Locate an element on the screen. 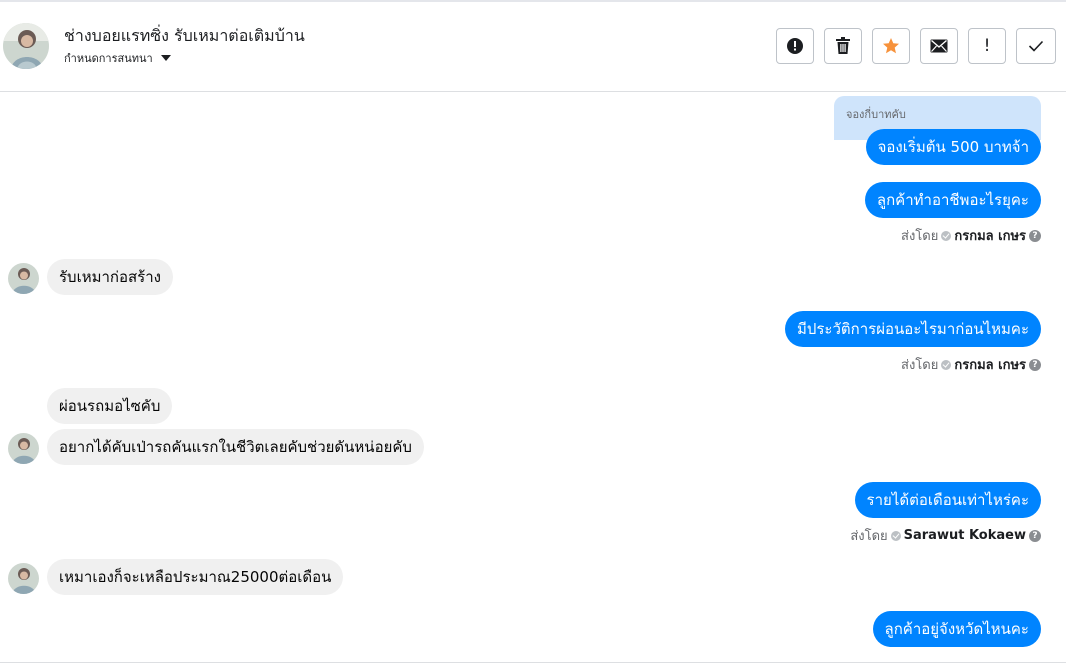 This screenshot has height=666, width=1066. sender-name: Sarawut Kokaew is located at coordinates (964, 535).